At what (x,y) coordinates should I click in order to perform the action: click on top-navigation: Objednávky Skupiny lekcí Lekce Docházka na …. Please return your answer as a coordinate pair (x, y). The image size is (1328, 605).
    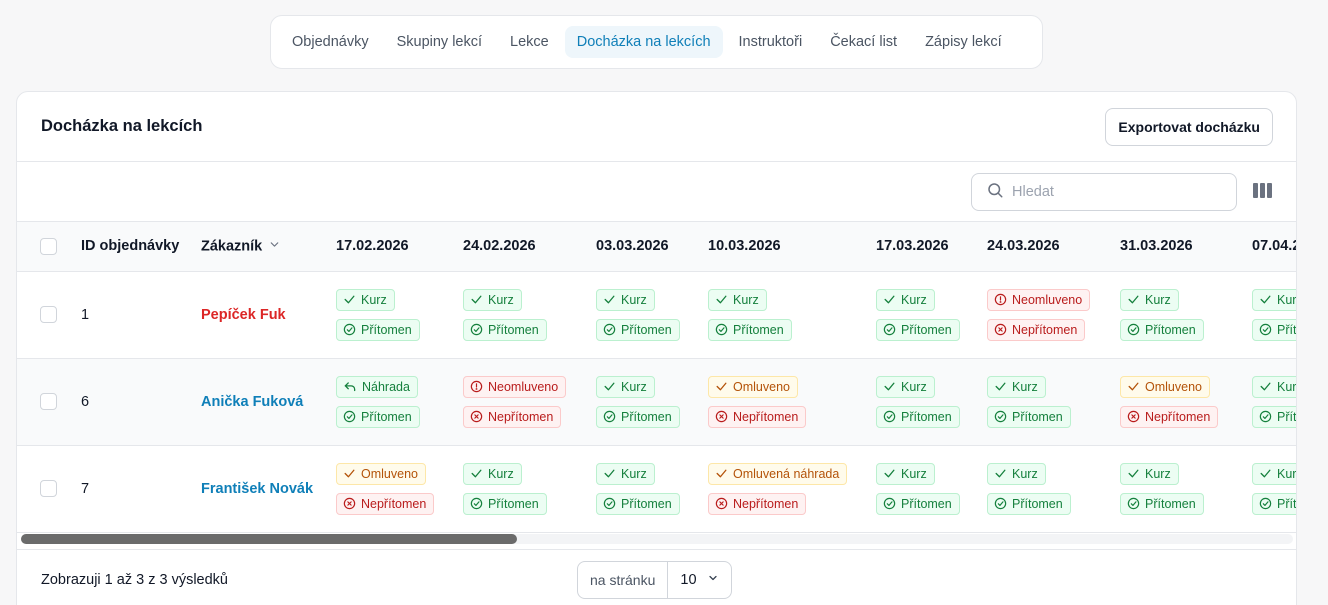
    Looking at the image, I should click on (656, 42).